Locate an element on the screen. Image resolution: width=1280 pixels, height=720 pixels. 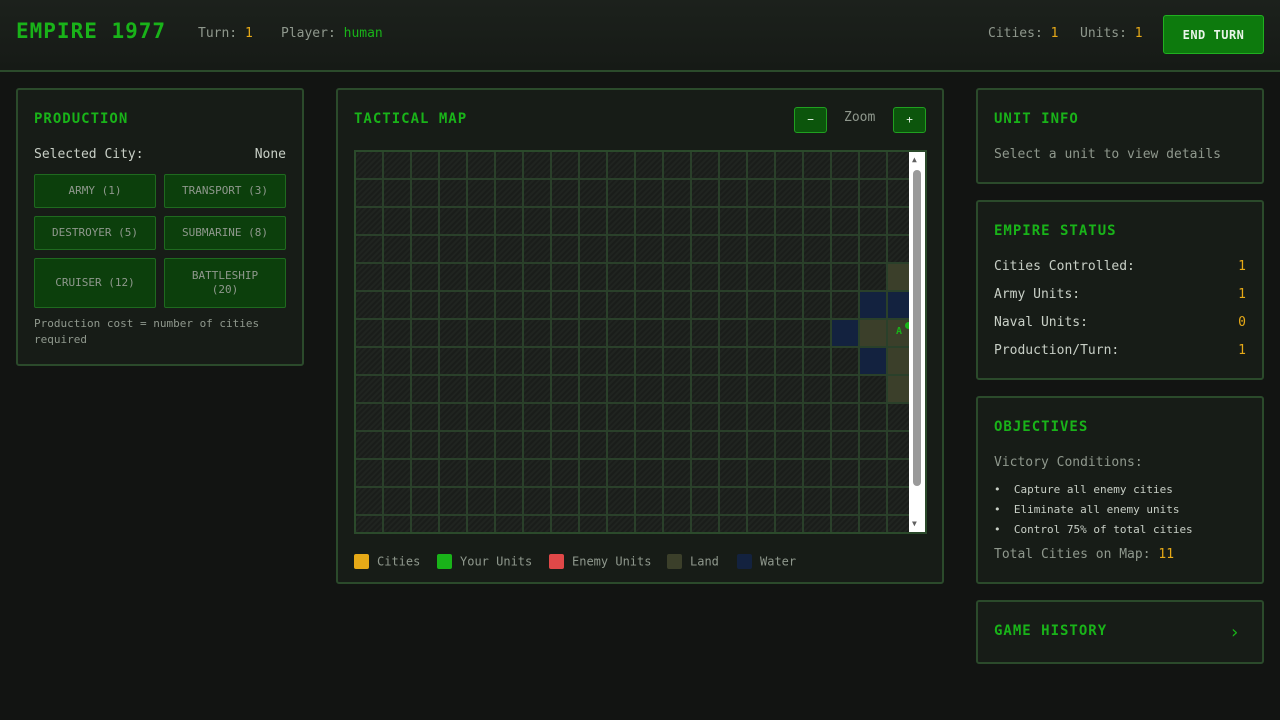
zoom-out-button: − is located at coordinates (810, 120).